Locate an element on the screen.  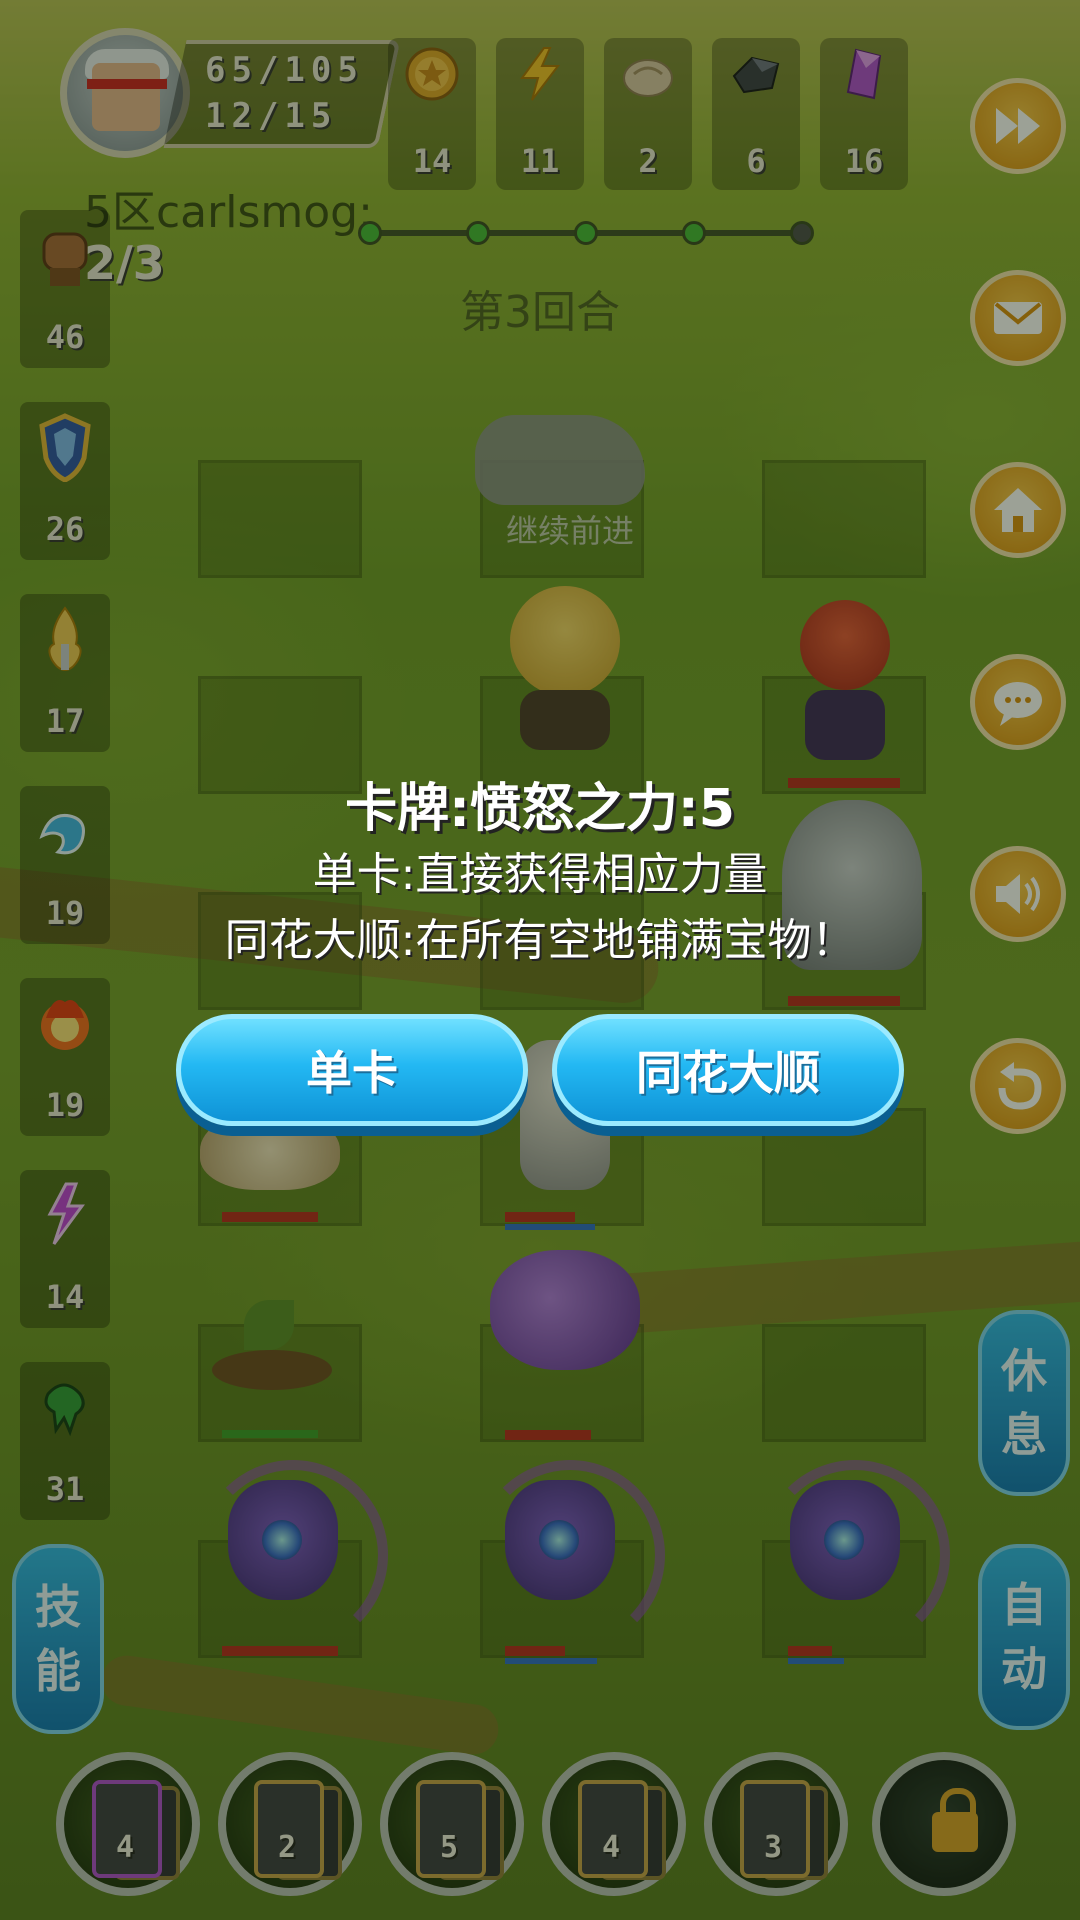
dialog-title: 卡牌:愤怒之力:5 is located at coordinates (540, 809).